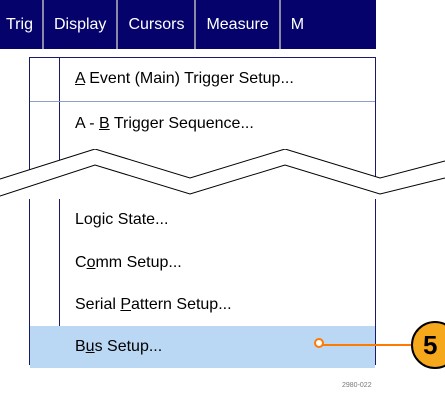  Describe the element at coordinates (319, 343) in the screenshot. I see `callout-pointer-dot` at that location.